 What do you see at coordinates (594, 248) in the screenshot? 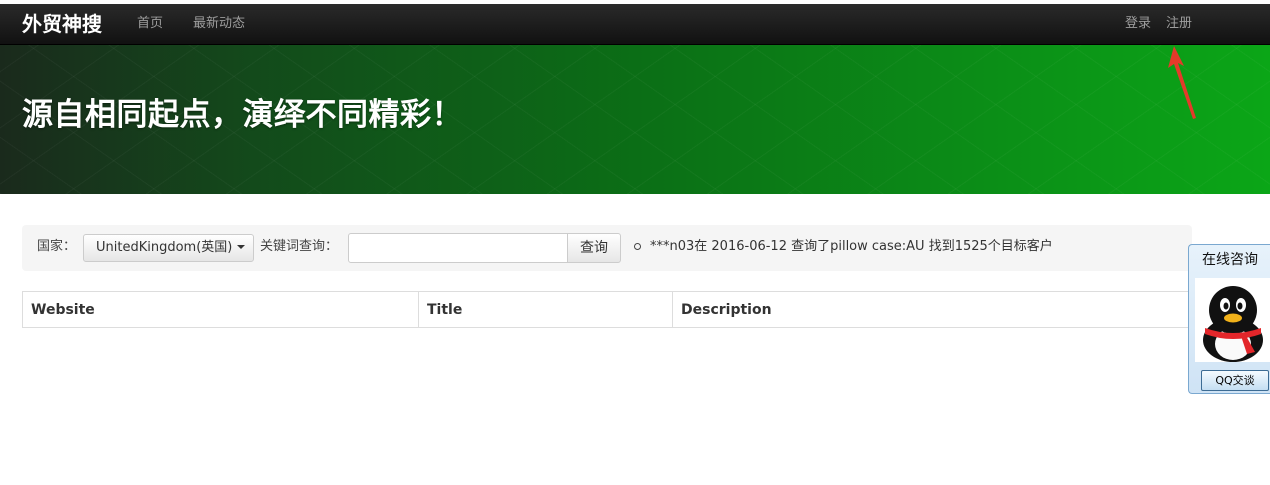
I see `query-button: 查询` at bounding box center [594, 248].